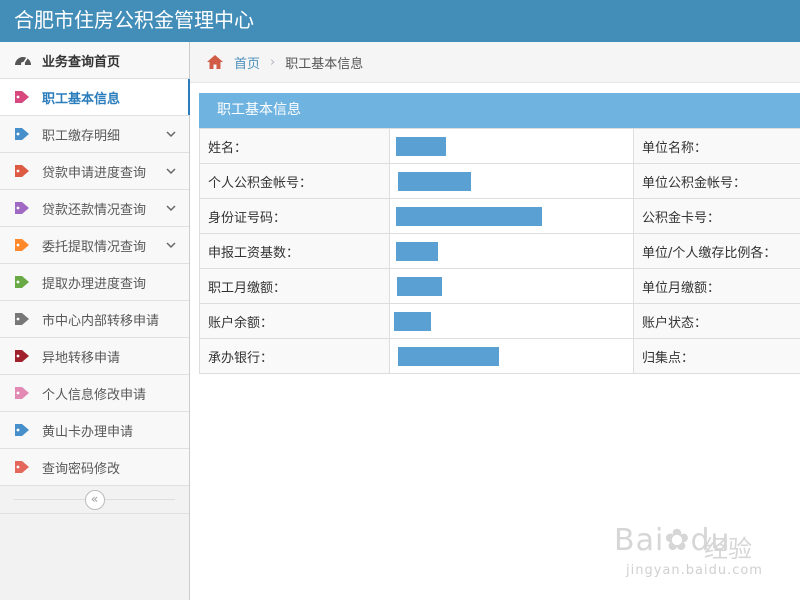 This screenshot has height=600, width=800. I want to click on table-row: 个人公积金帐号： 单位公积金帐号：, so click(499, 181).